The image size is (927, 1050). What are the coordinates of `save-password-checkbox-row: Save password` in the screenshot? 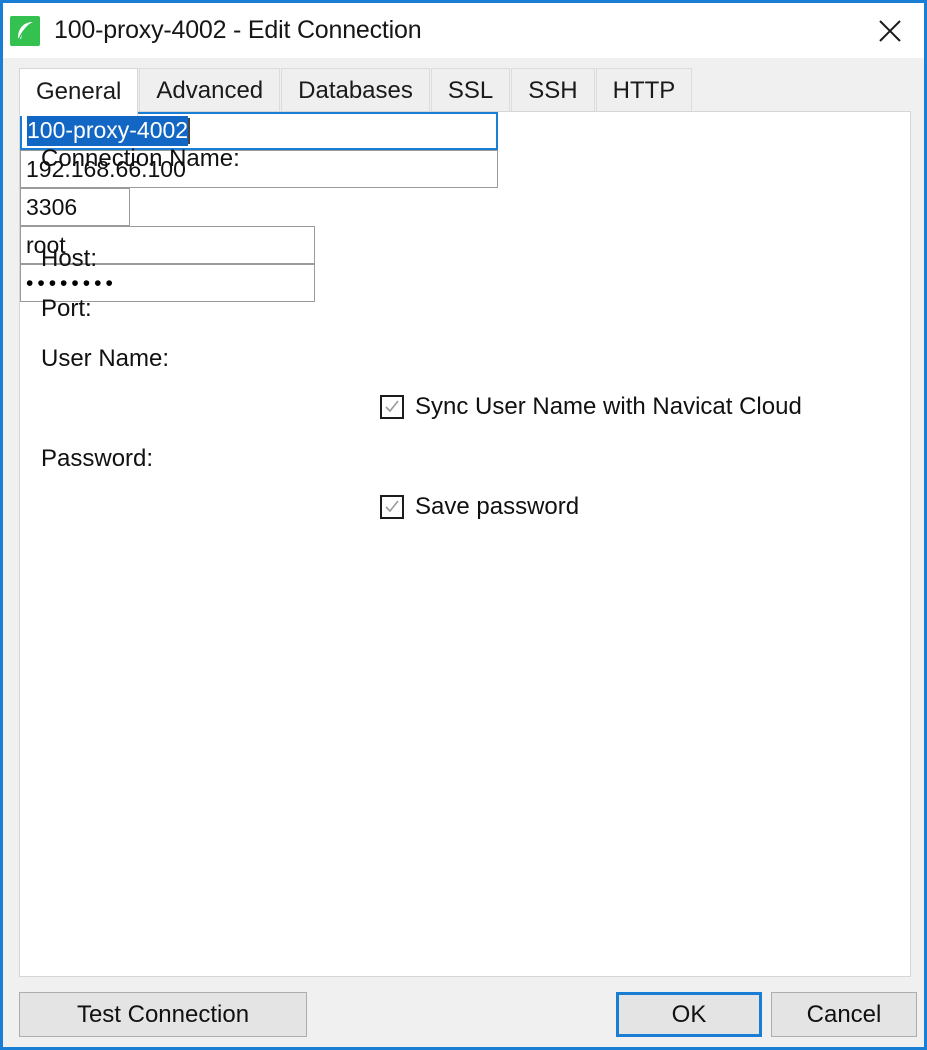 It's located at (479, 507).